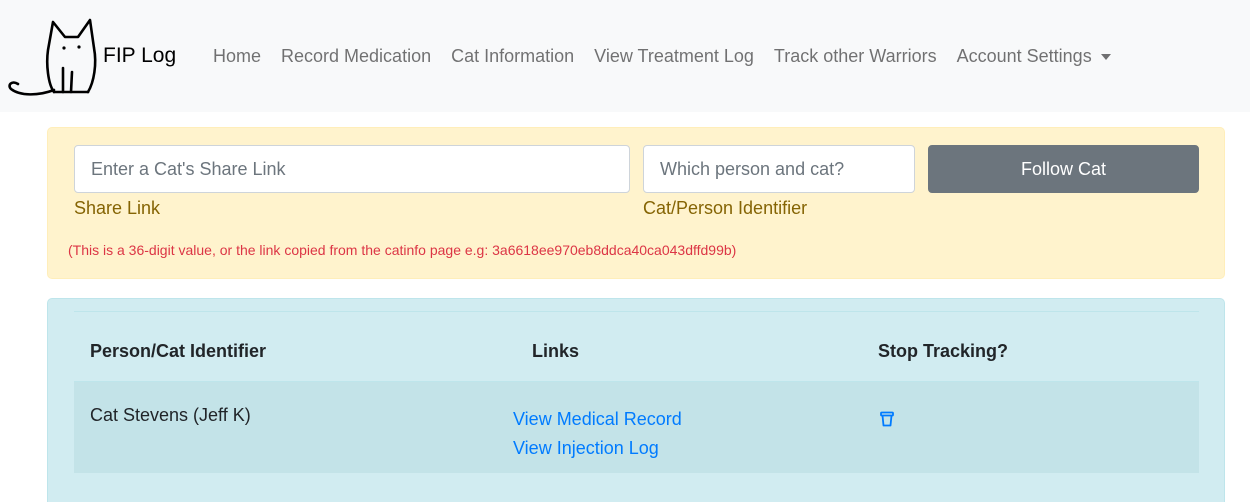 The image size is (1250, 502). I want to click on view-injection-log-link: View Injection Log, so click(597, 448).